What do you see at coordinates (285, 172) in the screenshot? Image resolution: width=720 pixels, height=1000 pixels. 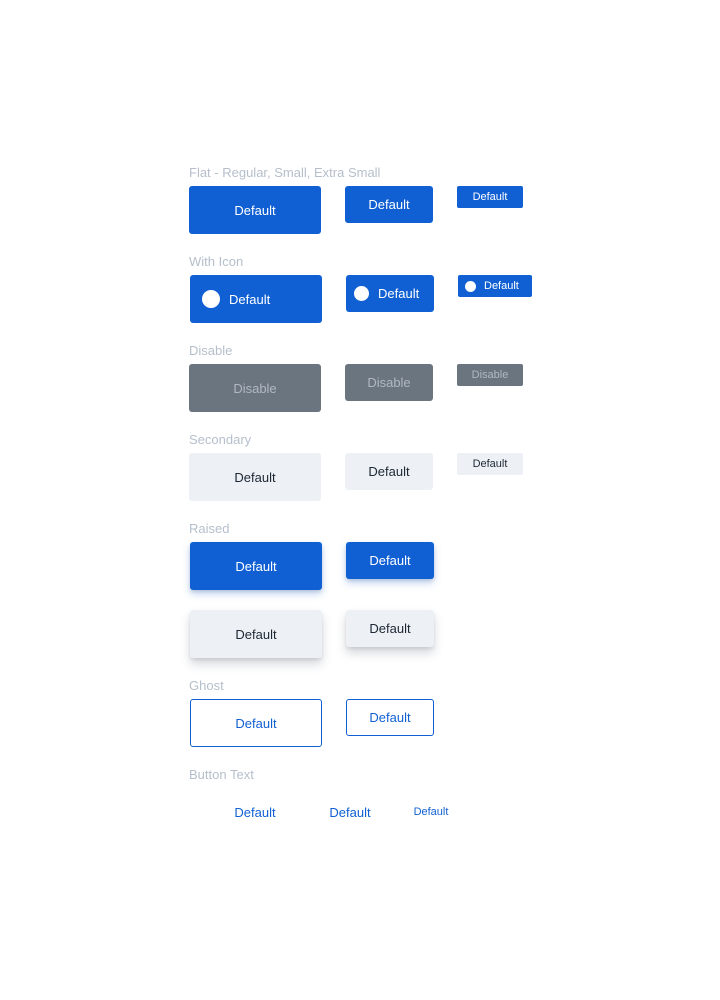 I see `section-title-flat: Flat - Regular, Small, Extra Small` at bounding box center [285, 172].